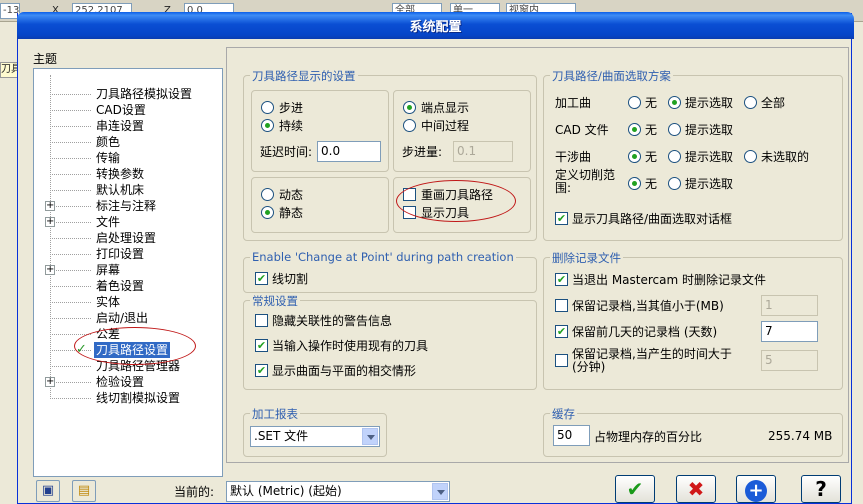  What do you see at coordinates (582, 130) in the screenshot?
I see `selection-row-label: CAD 文件` at bounding box center [582, 130].